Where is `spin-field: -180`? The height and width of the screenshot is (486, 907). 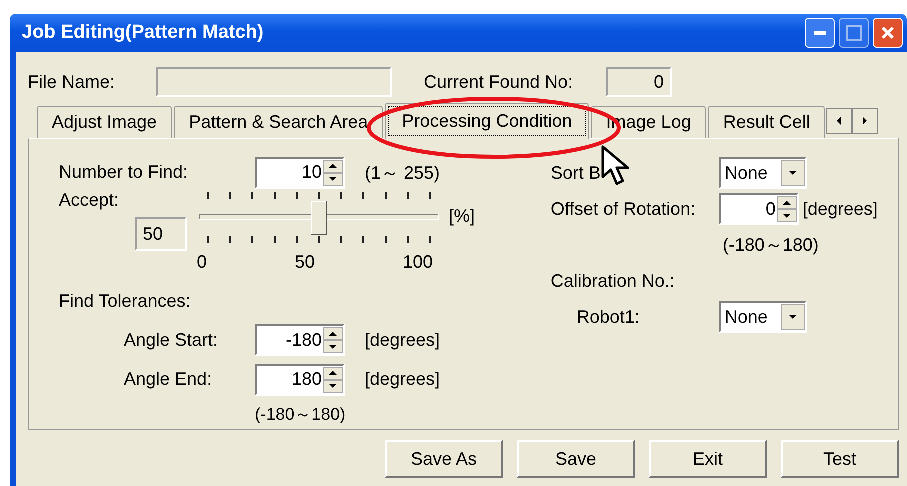
spin-field: -180 is located at coordinates (300, 340).